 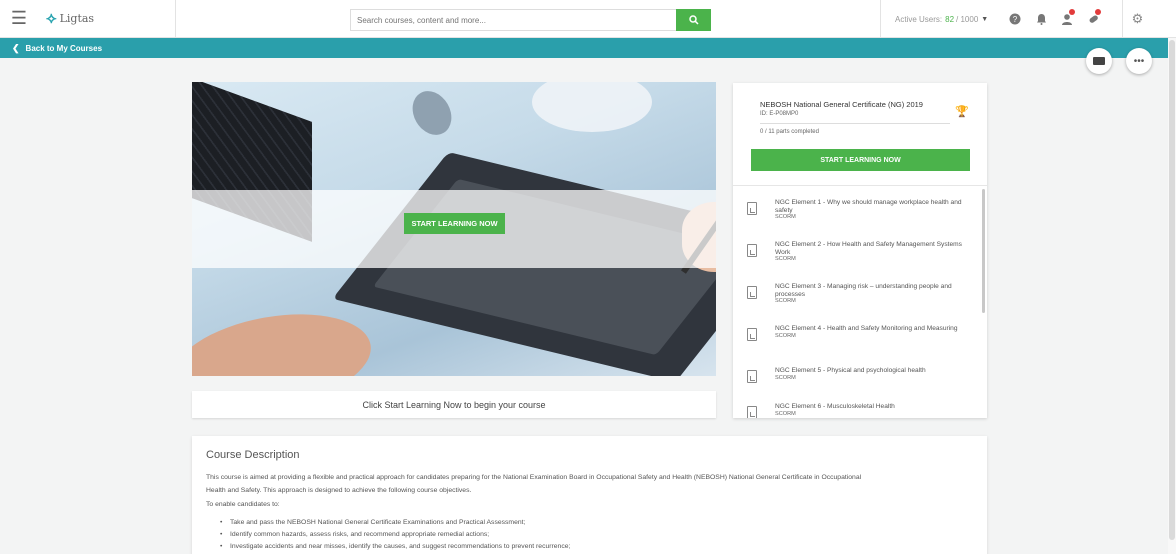 I want to click on video-icon, so click(x=1099, y=61).